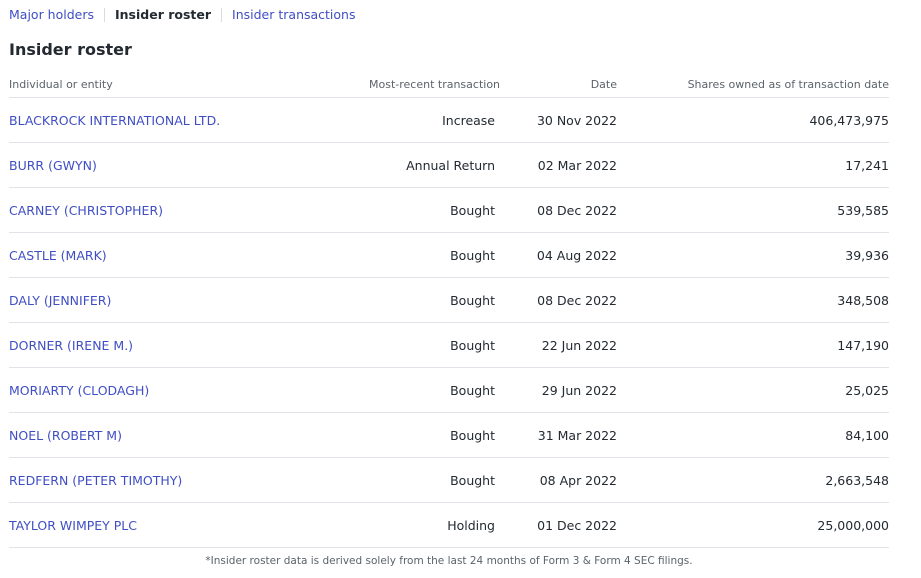 This screenshot has width=921, height=578. I want to click on shares-cell: 17,241, so click(753, 165).